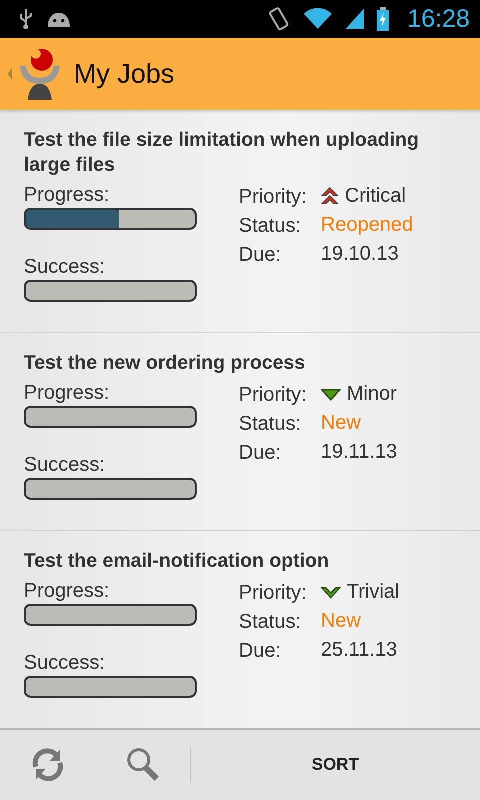 This screenshot has width=480, height=800. Describe the element at coordinates (331, 593) in the screenshot. I see `chevron-down-icon` at that location.